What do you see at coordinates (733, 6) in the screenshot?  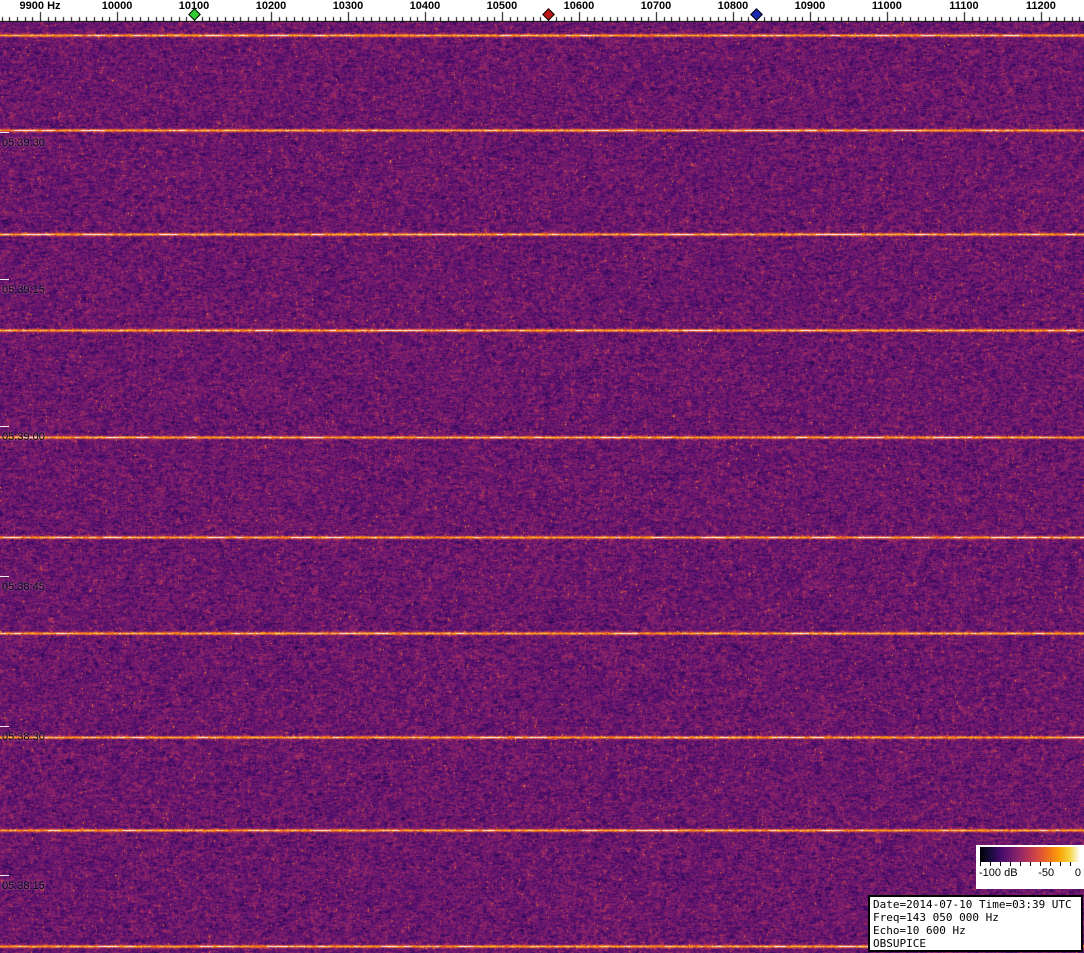 I see `freq-tick-label: 10800` at bounding box center [733, 6].